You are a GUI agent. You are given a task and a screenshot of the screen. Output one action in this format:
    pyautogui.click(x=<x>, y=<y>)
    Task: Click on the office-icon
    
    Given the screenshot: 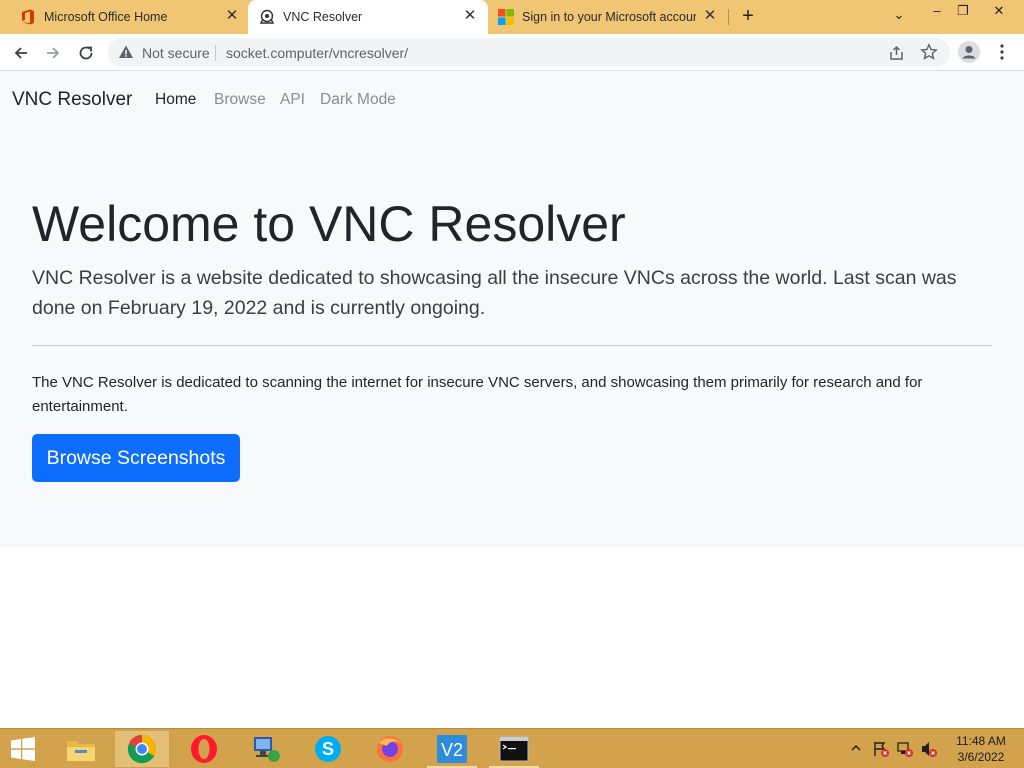 What is the action you would take?
    pyautogui.click(x=28, y=17)
    